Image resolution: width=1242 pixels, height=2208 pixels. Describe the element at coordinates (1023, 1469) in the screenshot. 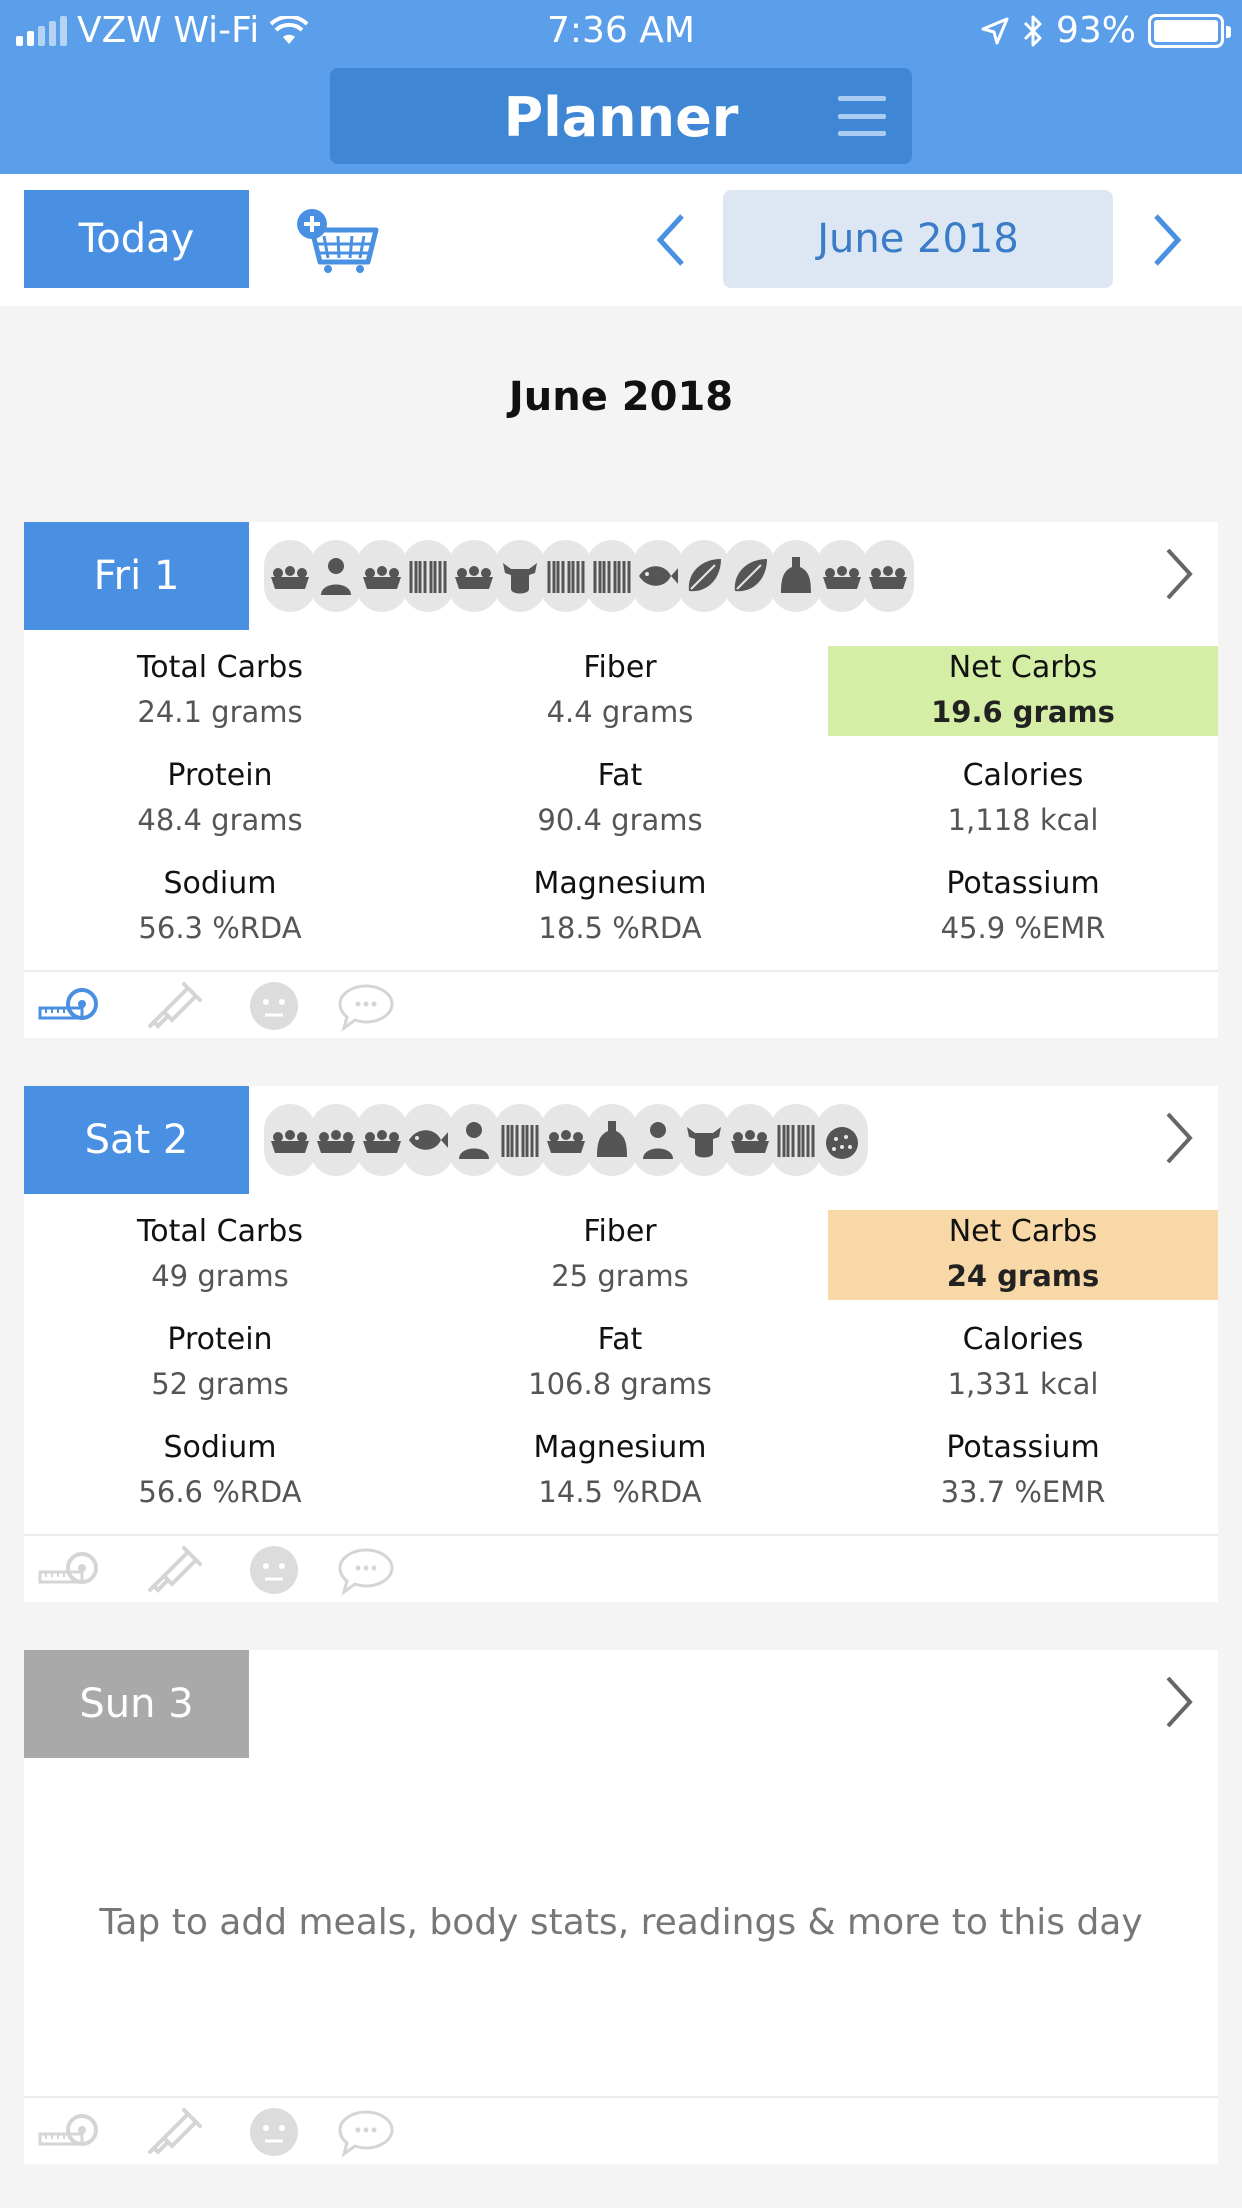

I see `stat-potassium: Potassium 33.7 %EMR` at that location.